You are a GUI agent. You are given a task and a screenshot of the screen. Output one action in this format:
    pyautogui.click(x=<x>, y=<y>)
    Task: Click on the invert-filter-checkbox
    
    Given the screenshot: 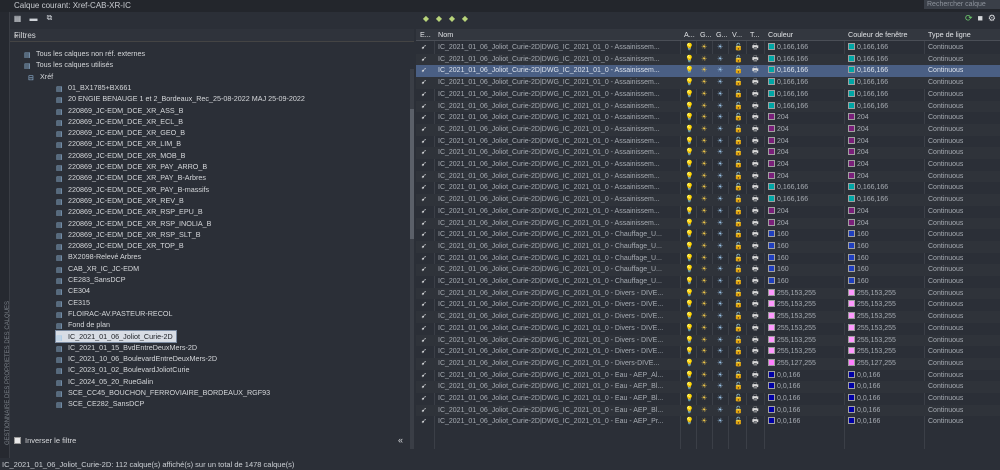 What is the action you would take?
    pyautogui.click(x=17, y=440)
    